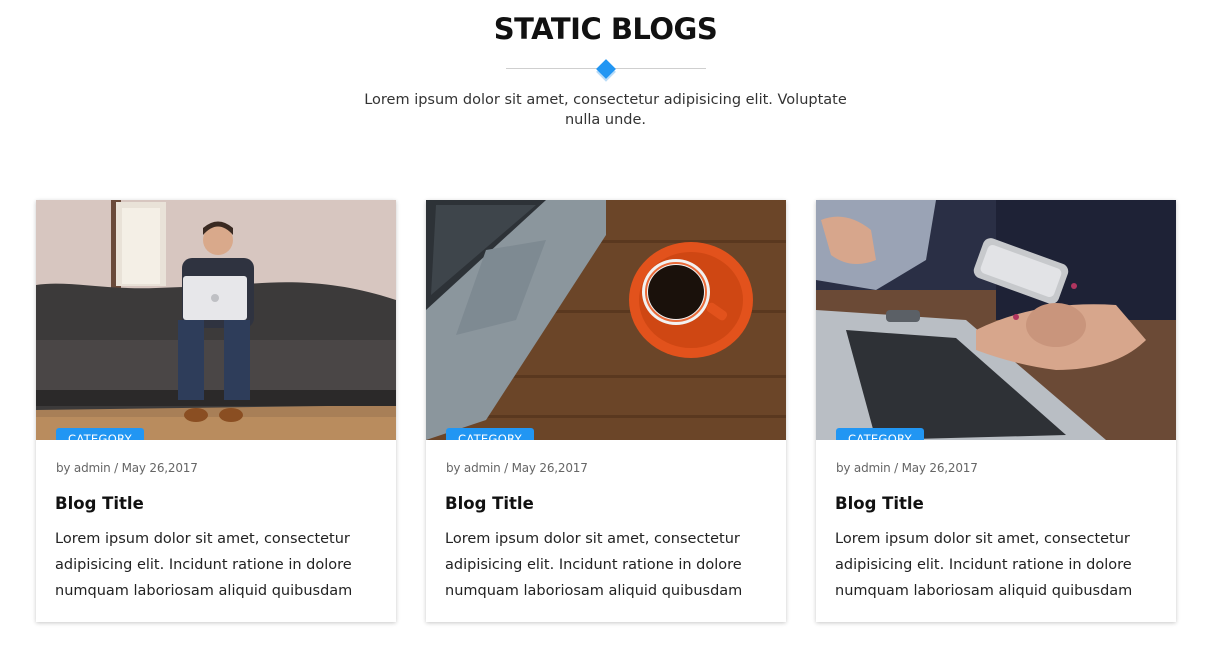  I want to click on title-divider, so click(606, 69).